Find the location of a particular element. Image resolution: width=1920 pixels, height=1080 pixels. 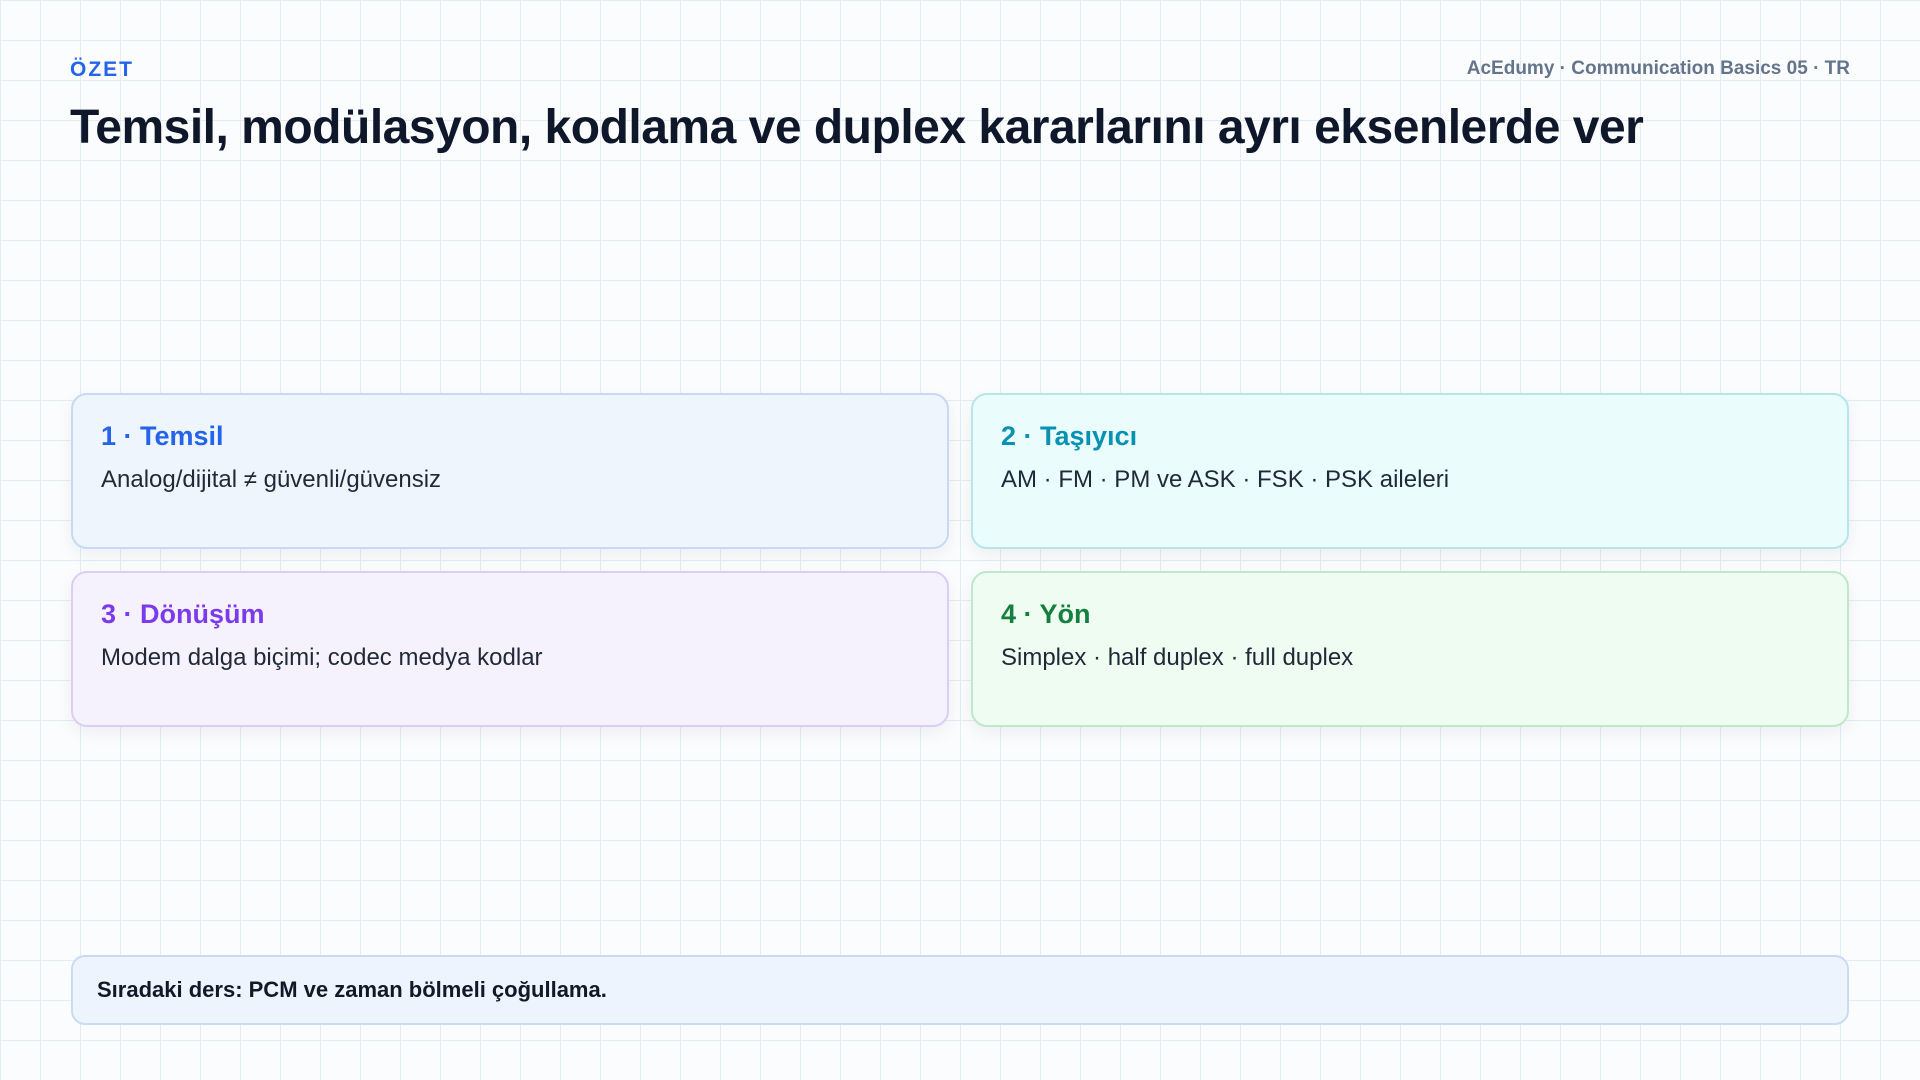

card-title: 2 · Taşıyıcı is located at coordinates (1069, 436).